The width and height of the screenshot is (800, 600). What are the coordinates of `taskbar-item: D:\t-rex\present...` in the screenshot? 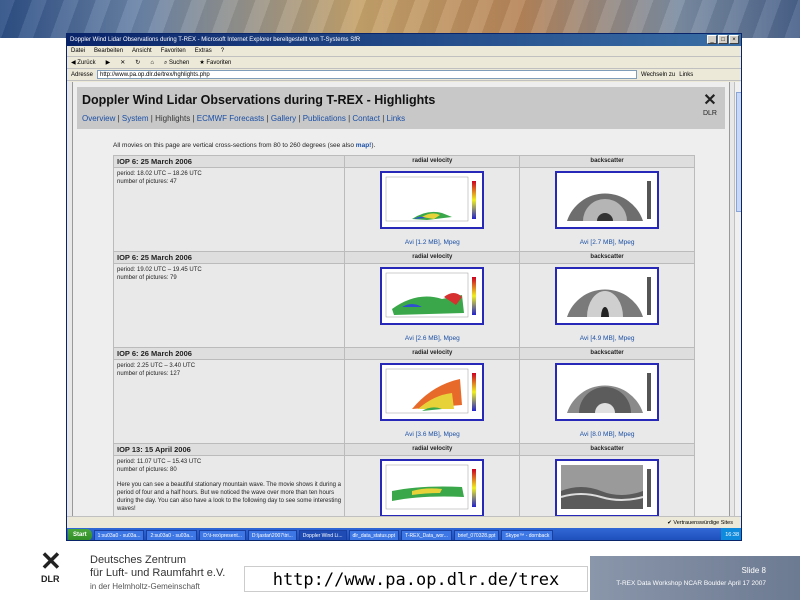 It's located at (222, 534).